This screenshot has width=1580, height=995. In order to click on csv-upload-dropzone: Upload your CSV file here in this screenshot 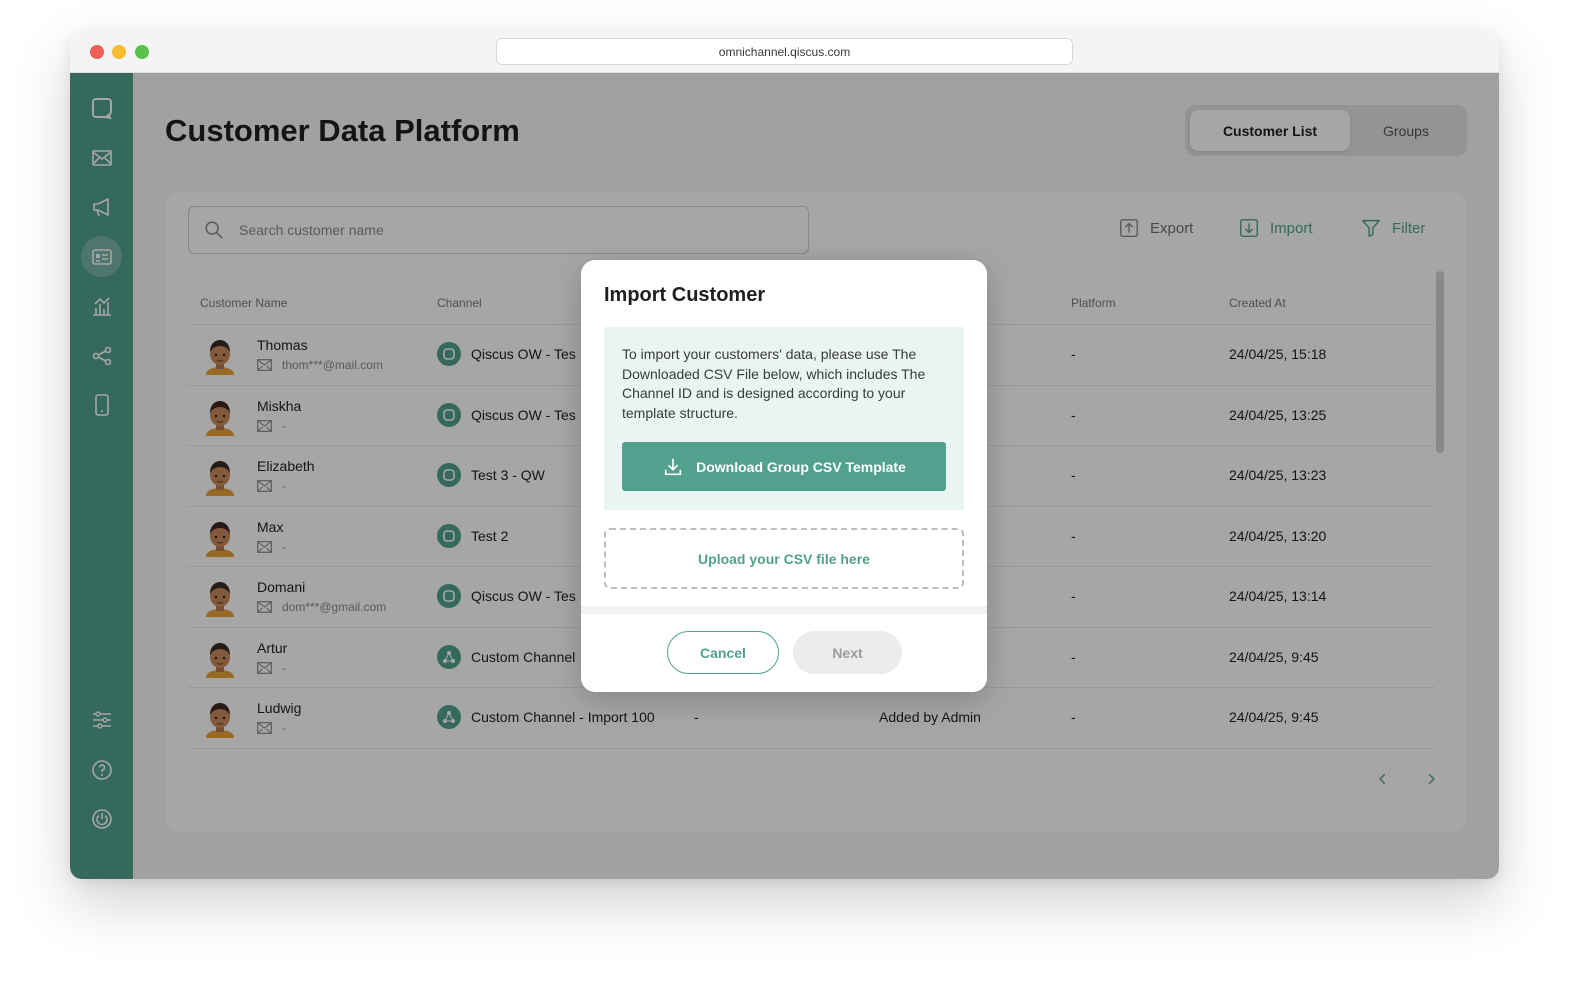, I will do `click(784, 558)`.